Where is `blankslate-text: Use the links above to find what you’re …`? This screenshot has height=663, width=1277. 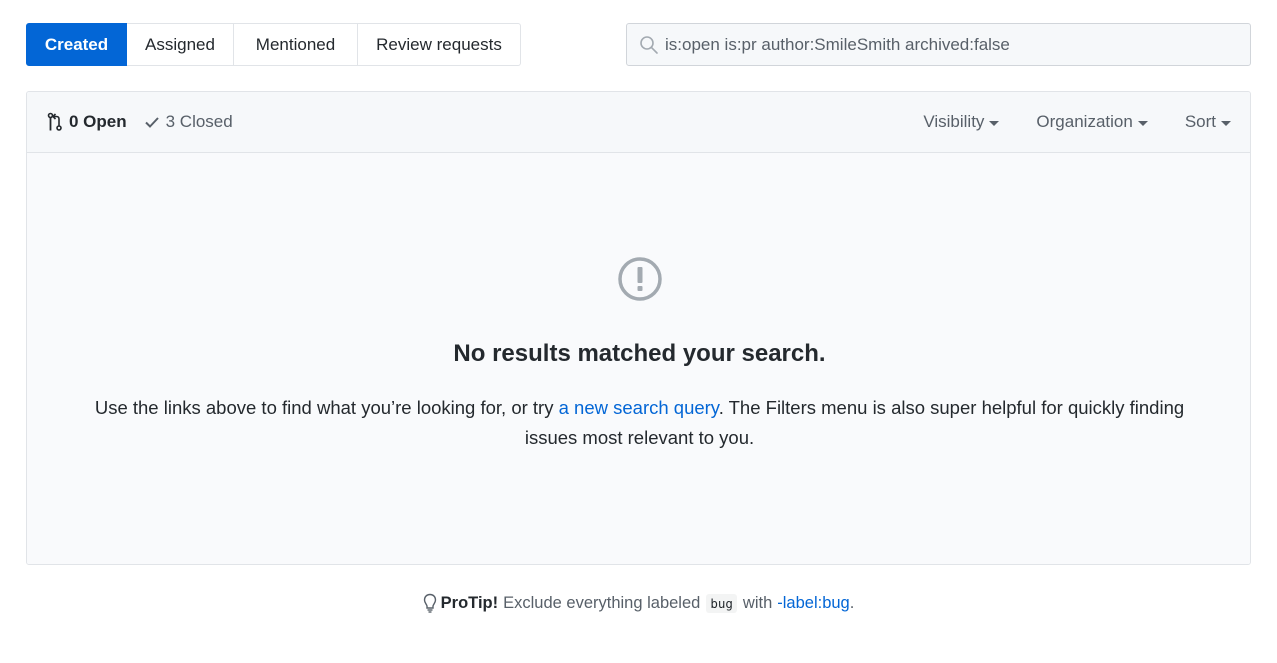
blankslate-text: Use the links above to find what you’re … is located at coordinates (639, 423).